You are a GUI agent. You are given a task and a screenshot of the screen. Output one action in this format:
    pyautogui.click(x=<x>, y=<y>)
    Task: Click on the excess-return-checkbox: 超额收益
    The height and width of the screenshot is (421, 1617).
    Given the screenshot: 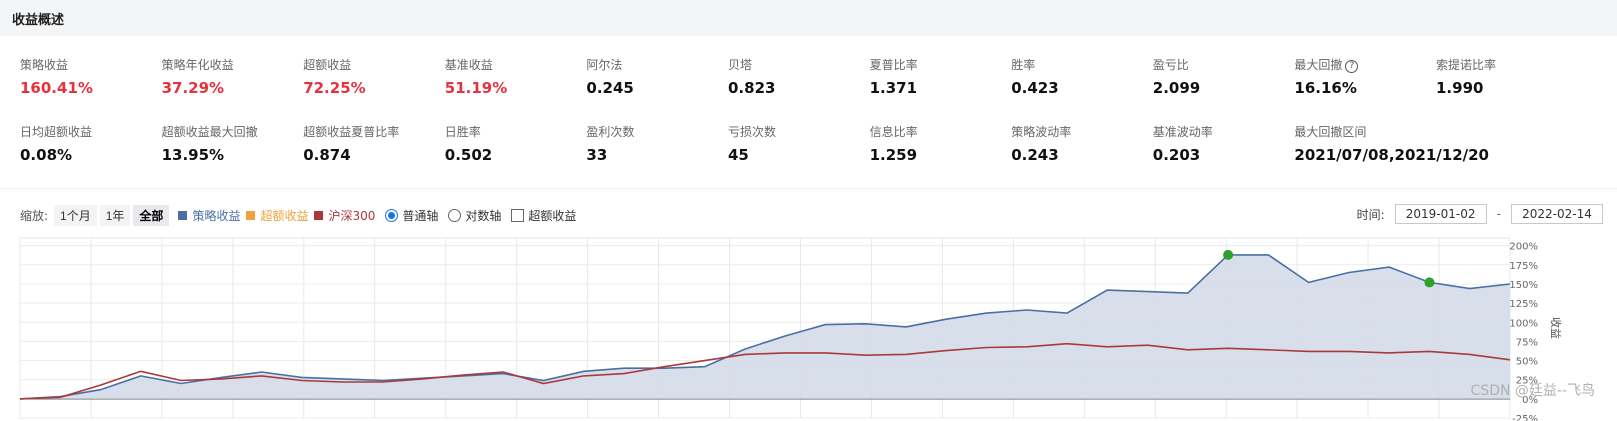 What is the action you would take?
    pyautogui.click(x=543, y=215)
    